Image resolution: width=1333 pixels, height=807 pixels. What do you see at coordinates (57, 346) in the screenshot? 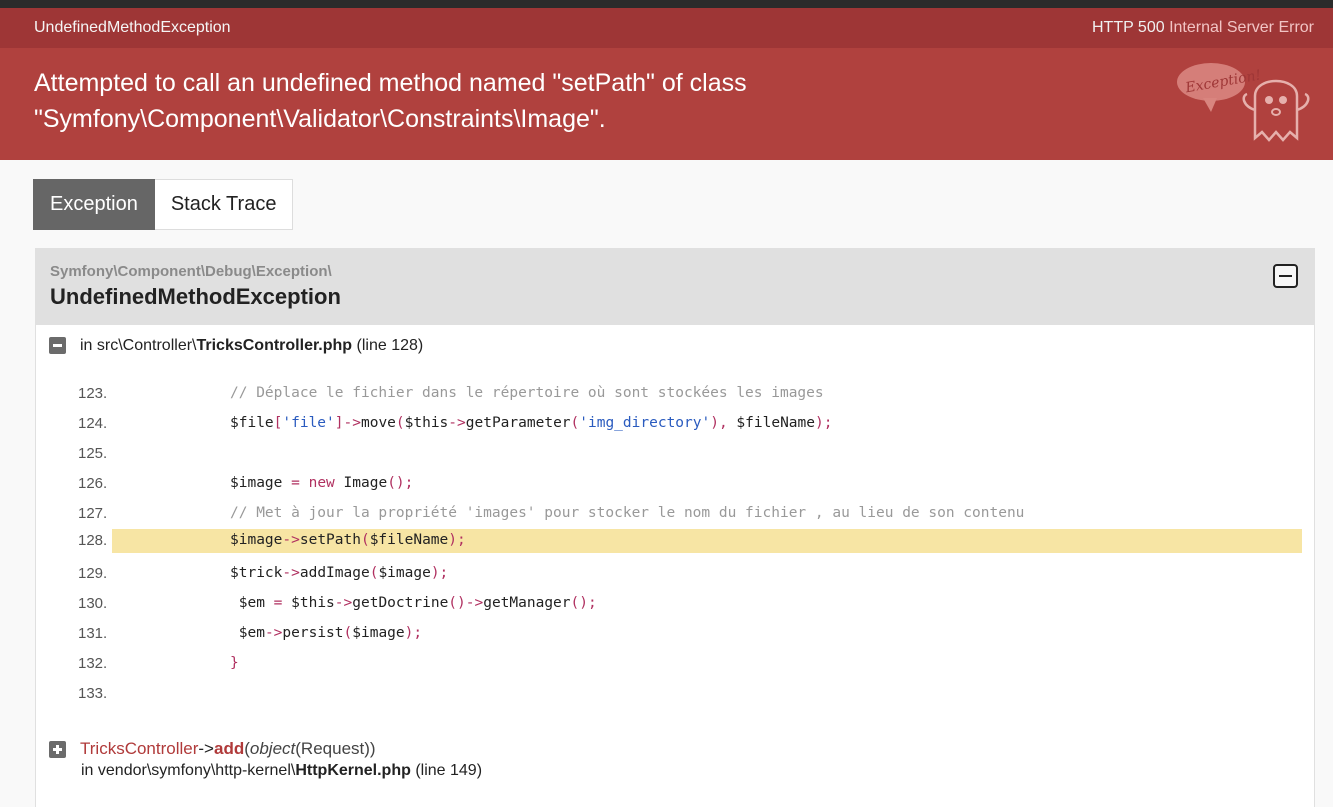
I see `collapse-frame-icon` at bounding box center [57, 346].